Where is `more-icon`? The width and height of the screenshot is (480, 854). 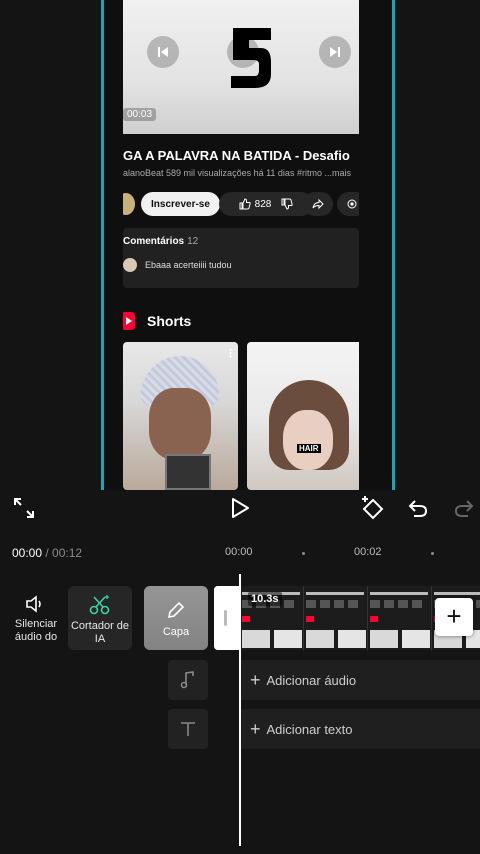
more-icon is located at coordinates (230, 353).